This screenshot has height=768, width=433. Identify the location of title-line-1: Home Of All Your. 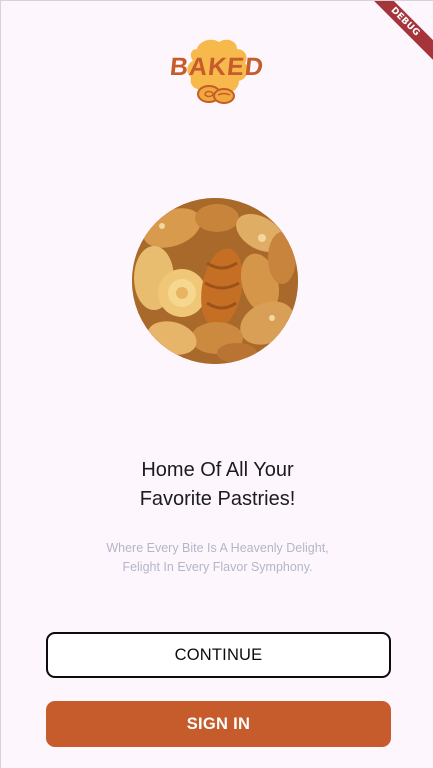
(217, 470).